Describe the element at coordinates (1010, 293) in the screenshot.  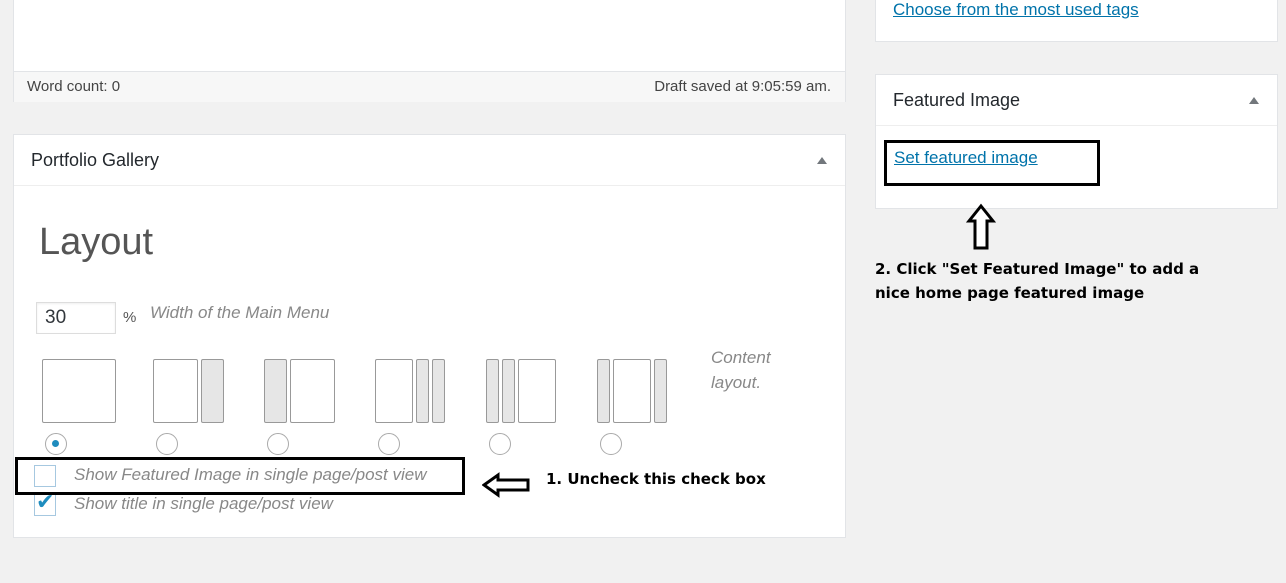
I see `annotation-line: nice home page featured image` at that location.